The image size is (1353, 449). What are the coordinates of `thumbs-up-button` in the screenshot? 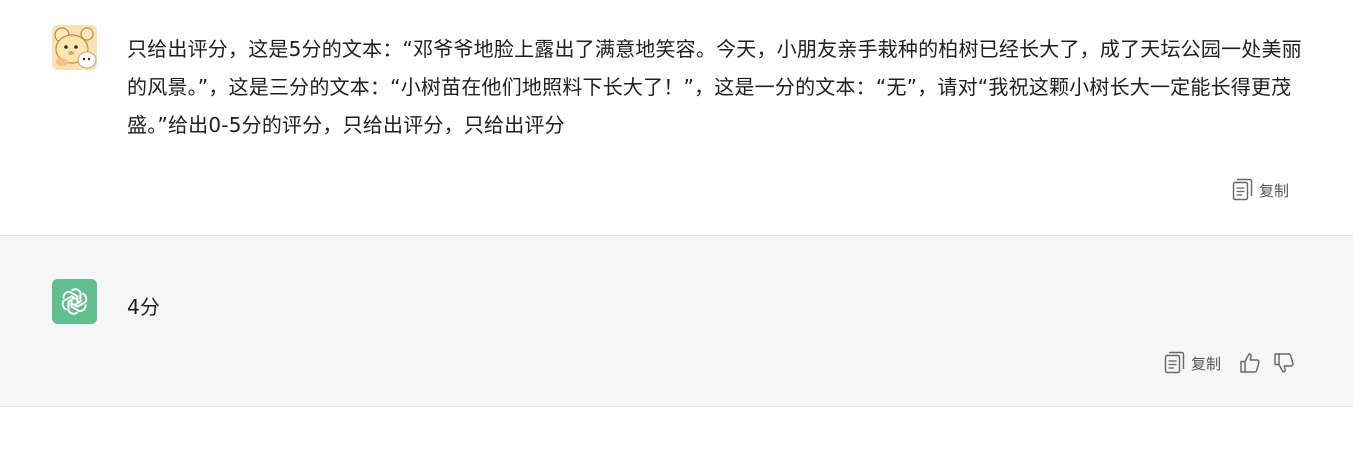 It's located at (1250, 363).